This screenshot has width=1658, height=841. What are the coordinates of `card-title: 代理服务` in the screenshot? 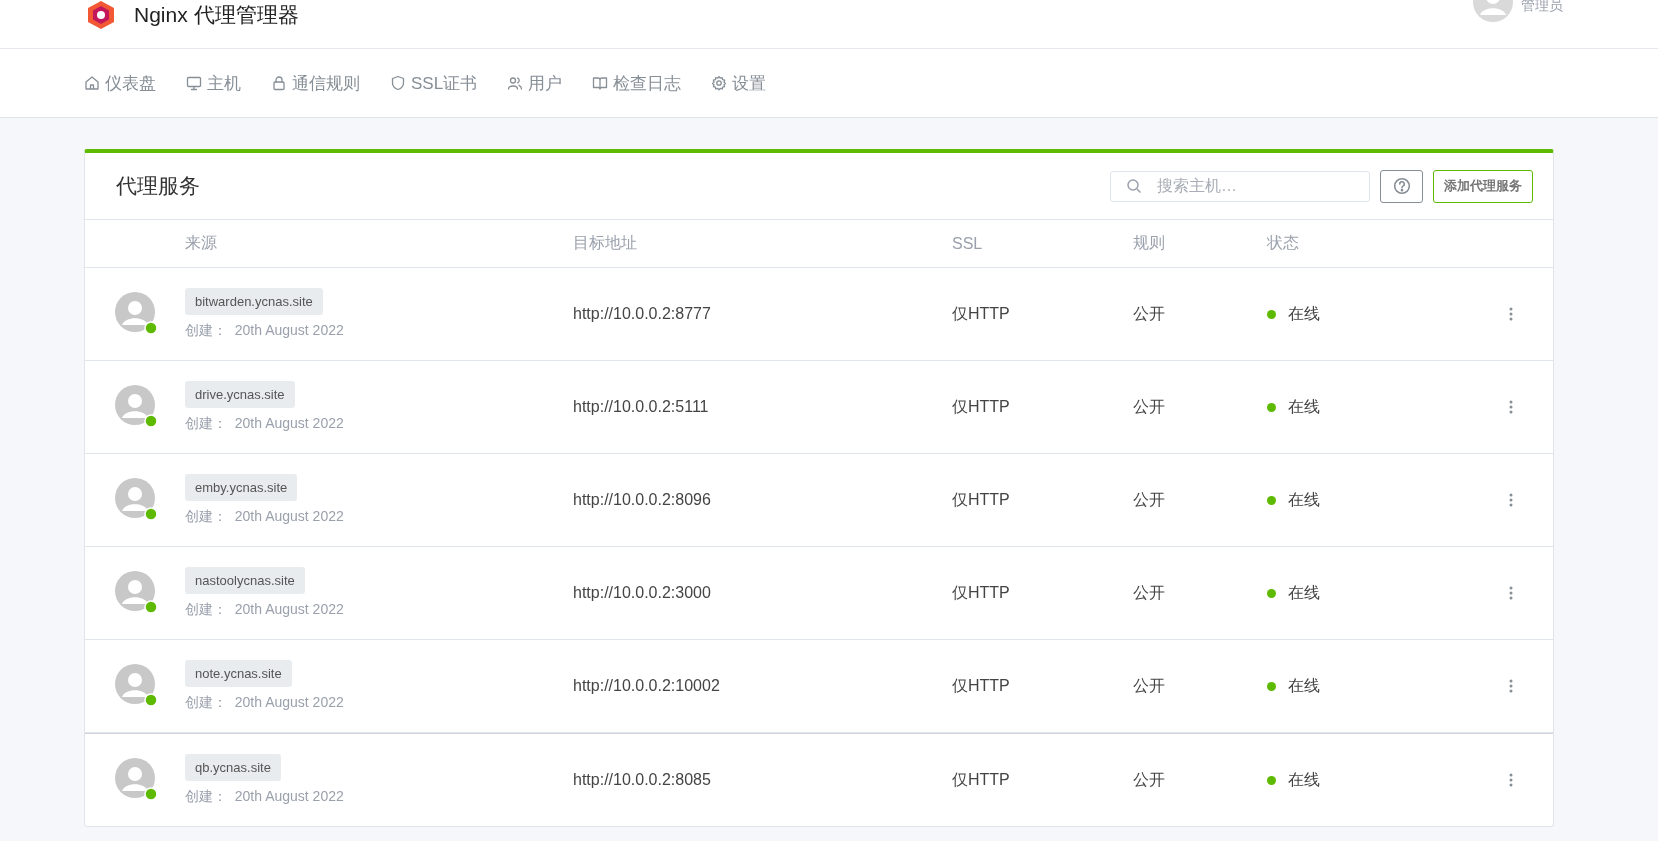 It's located at (158, 186).